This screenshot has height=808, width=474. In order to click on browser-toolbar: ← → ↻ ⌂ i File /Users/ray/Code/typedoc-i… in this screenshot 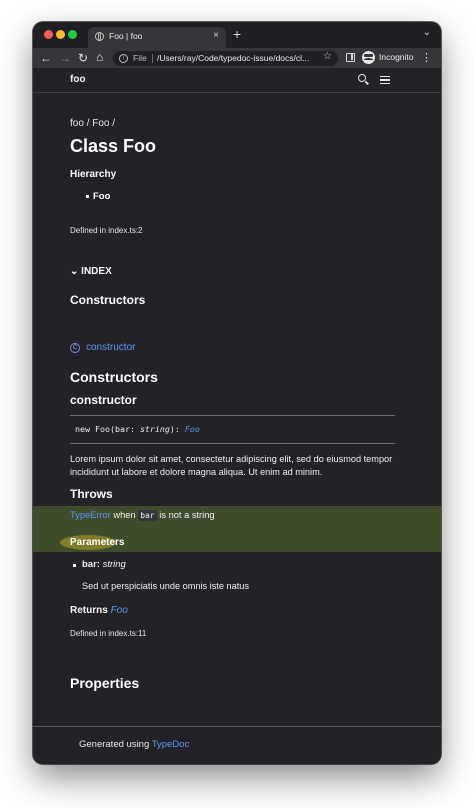, I will do `click(237, 58)`.